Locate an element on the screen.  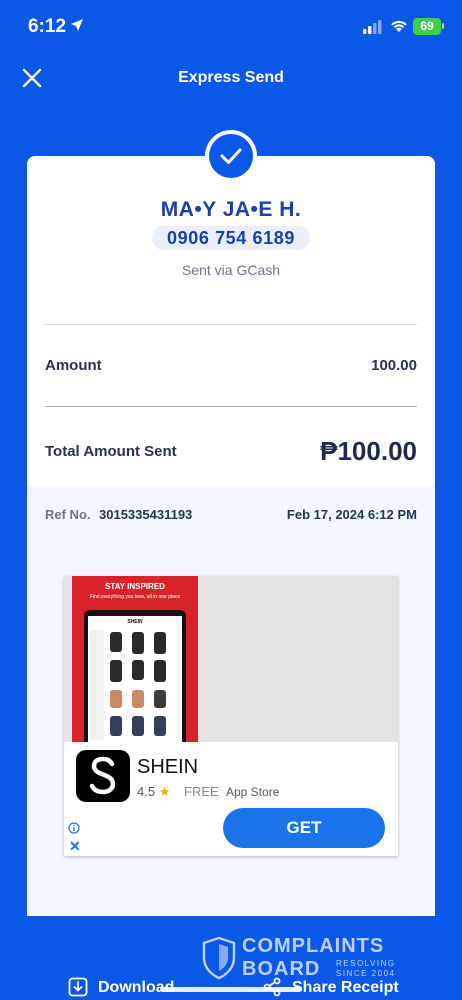
ad-store: App Store is located at coordinates (253, 792).